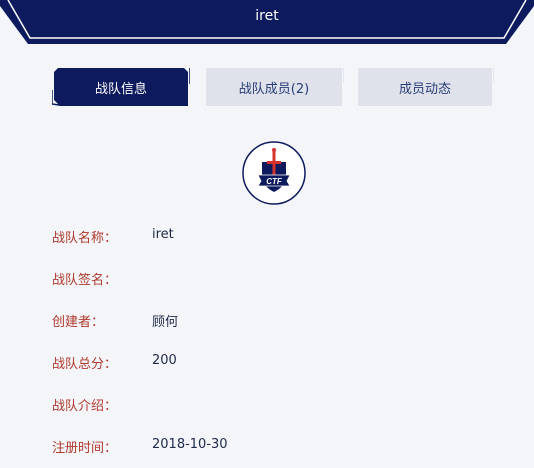 Image resolution: width=534 pixels, height=468 pixels. Describe the element at coordinates (85, 238) in the screenshot. I see `team-name-label: 战队名称：` at that location.